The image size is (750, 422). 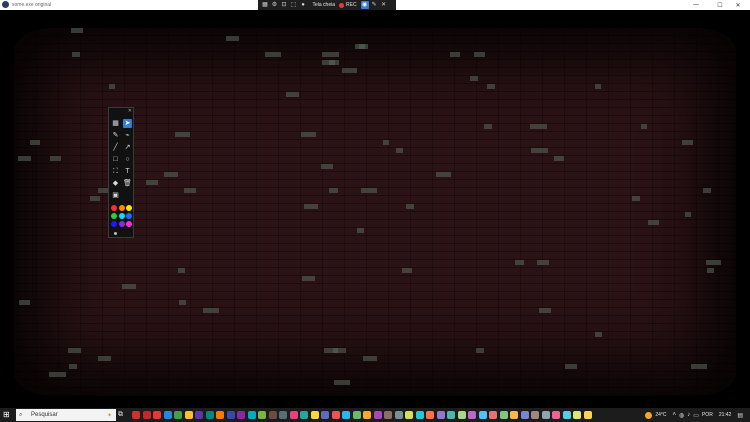 I want to click on drop-icon: ●, so click(x=303, y=5).